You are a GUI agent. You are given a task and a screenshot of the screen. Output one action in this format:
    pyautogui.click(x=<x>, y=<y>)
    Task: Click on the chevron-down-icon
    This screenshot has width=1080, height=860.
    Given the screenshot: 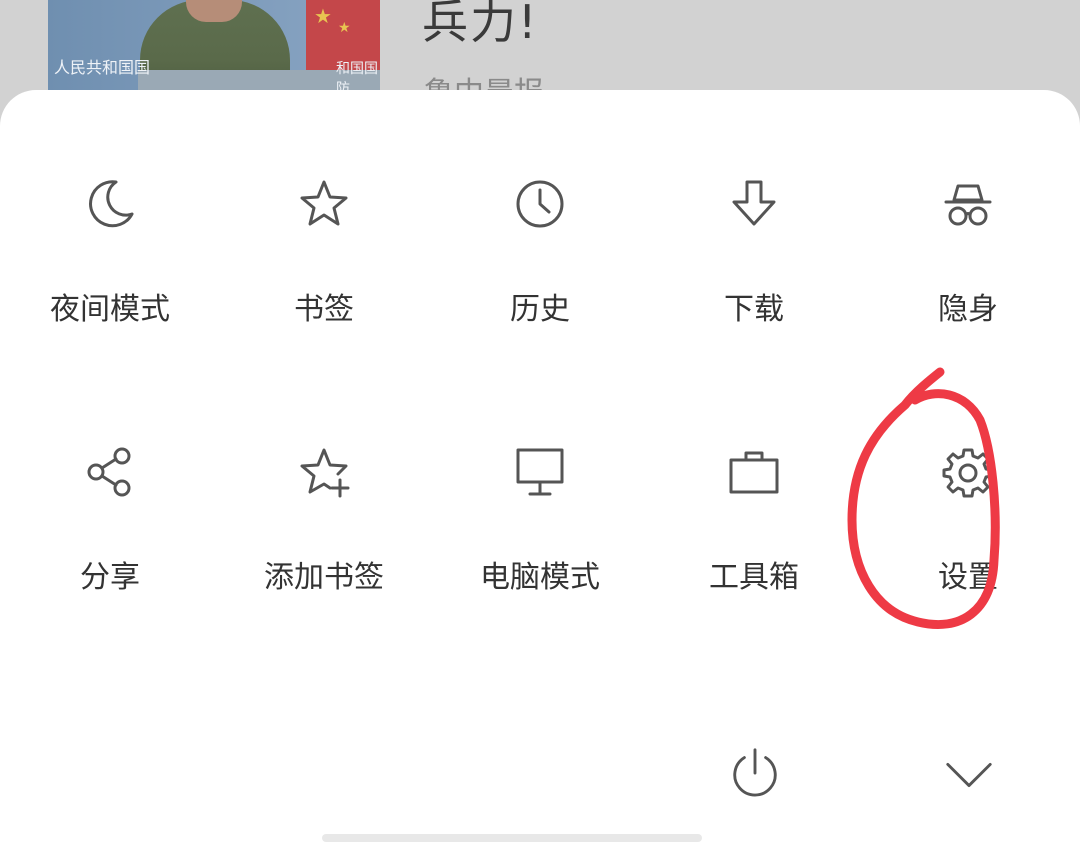 What is the action you would take?
    pyautogui.click(x=969, y=774)
    